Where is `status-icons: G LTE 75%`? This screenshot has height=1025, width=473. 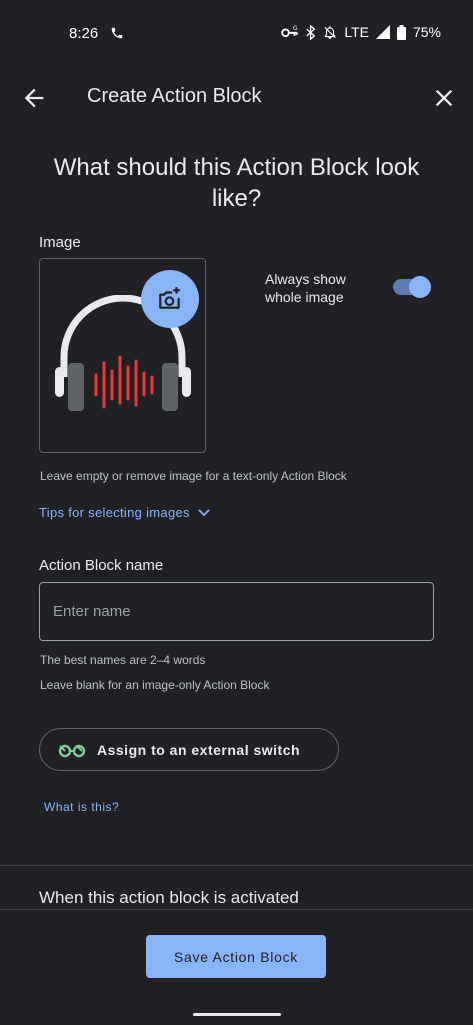
status-icons: G LTE 75% is located at coordinates (361, 32).